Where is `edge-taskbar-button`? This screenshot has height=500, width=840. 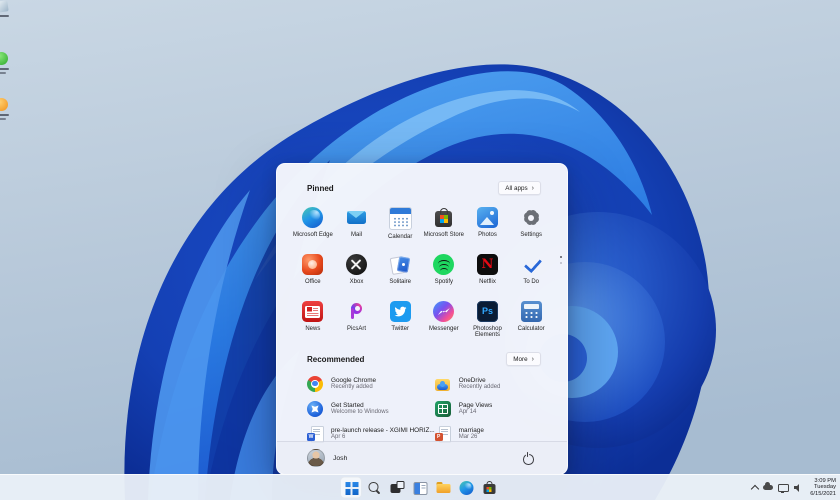 edge-taskbar-button is located at coordinates (466, 487).